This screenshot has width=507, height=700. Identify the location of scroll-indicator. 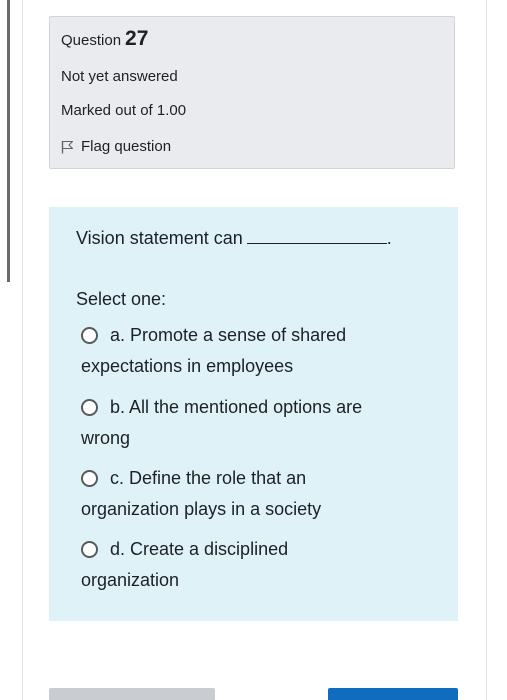
(8, 141).